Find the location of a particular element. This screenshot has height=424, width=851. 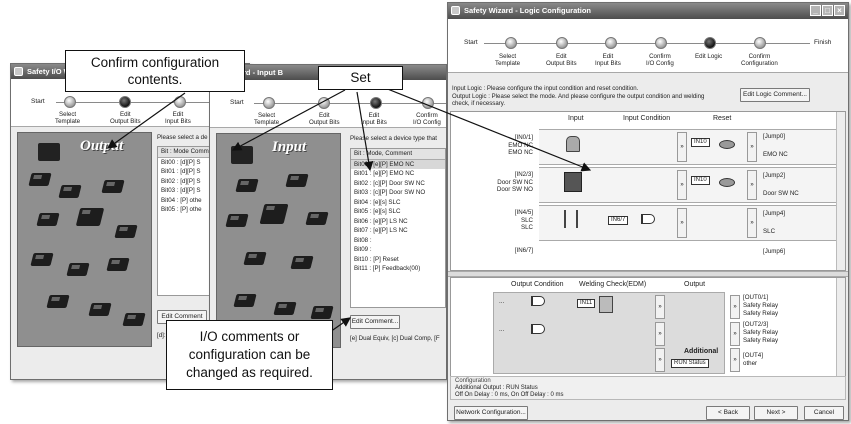

output-label: [OUT0/1] Safety Relay Safety Relay is located at coordinates (761, 305).